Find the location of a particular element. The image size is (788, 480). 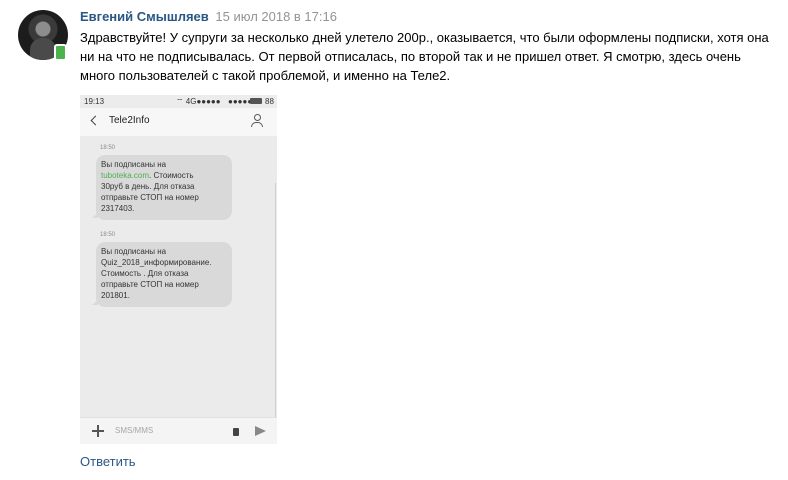

comment-header: Евгений Смышляев 15 июл 2018 в 17:16 is located at coordinates (208, 17).